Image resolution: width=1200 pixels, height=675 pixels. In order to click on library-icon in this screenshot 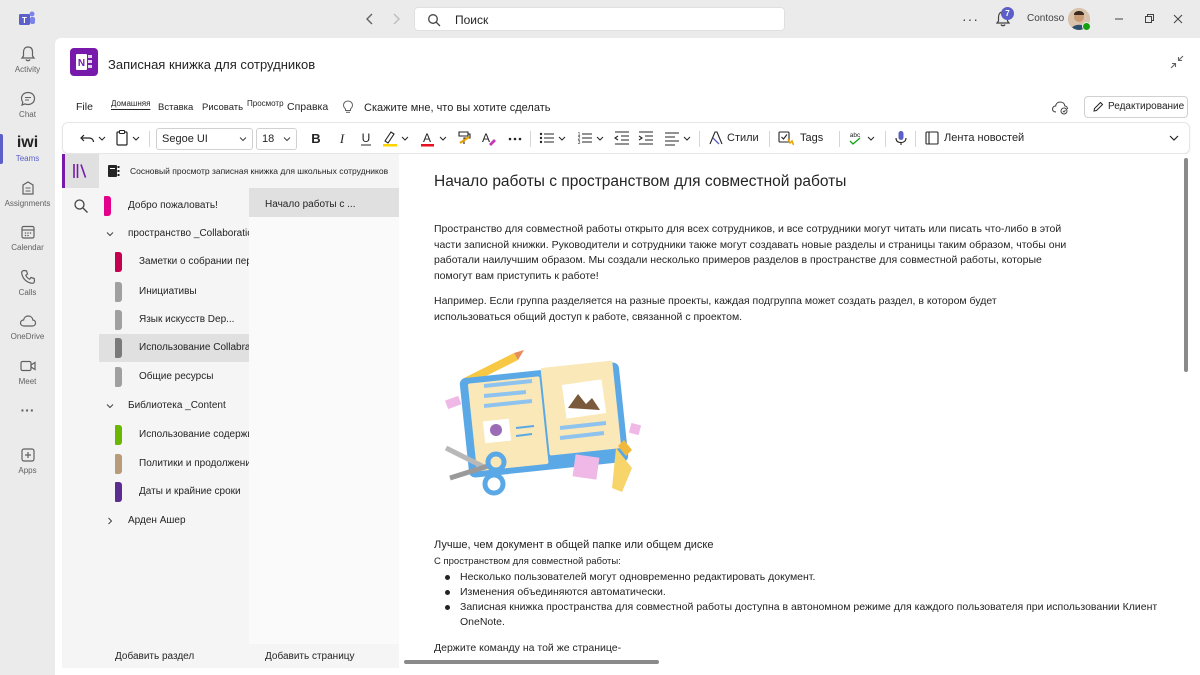, I will do `click(80, 171)`.